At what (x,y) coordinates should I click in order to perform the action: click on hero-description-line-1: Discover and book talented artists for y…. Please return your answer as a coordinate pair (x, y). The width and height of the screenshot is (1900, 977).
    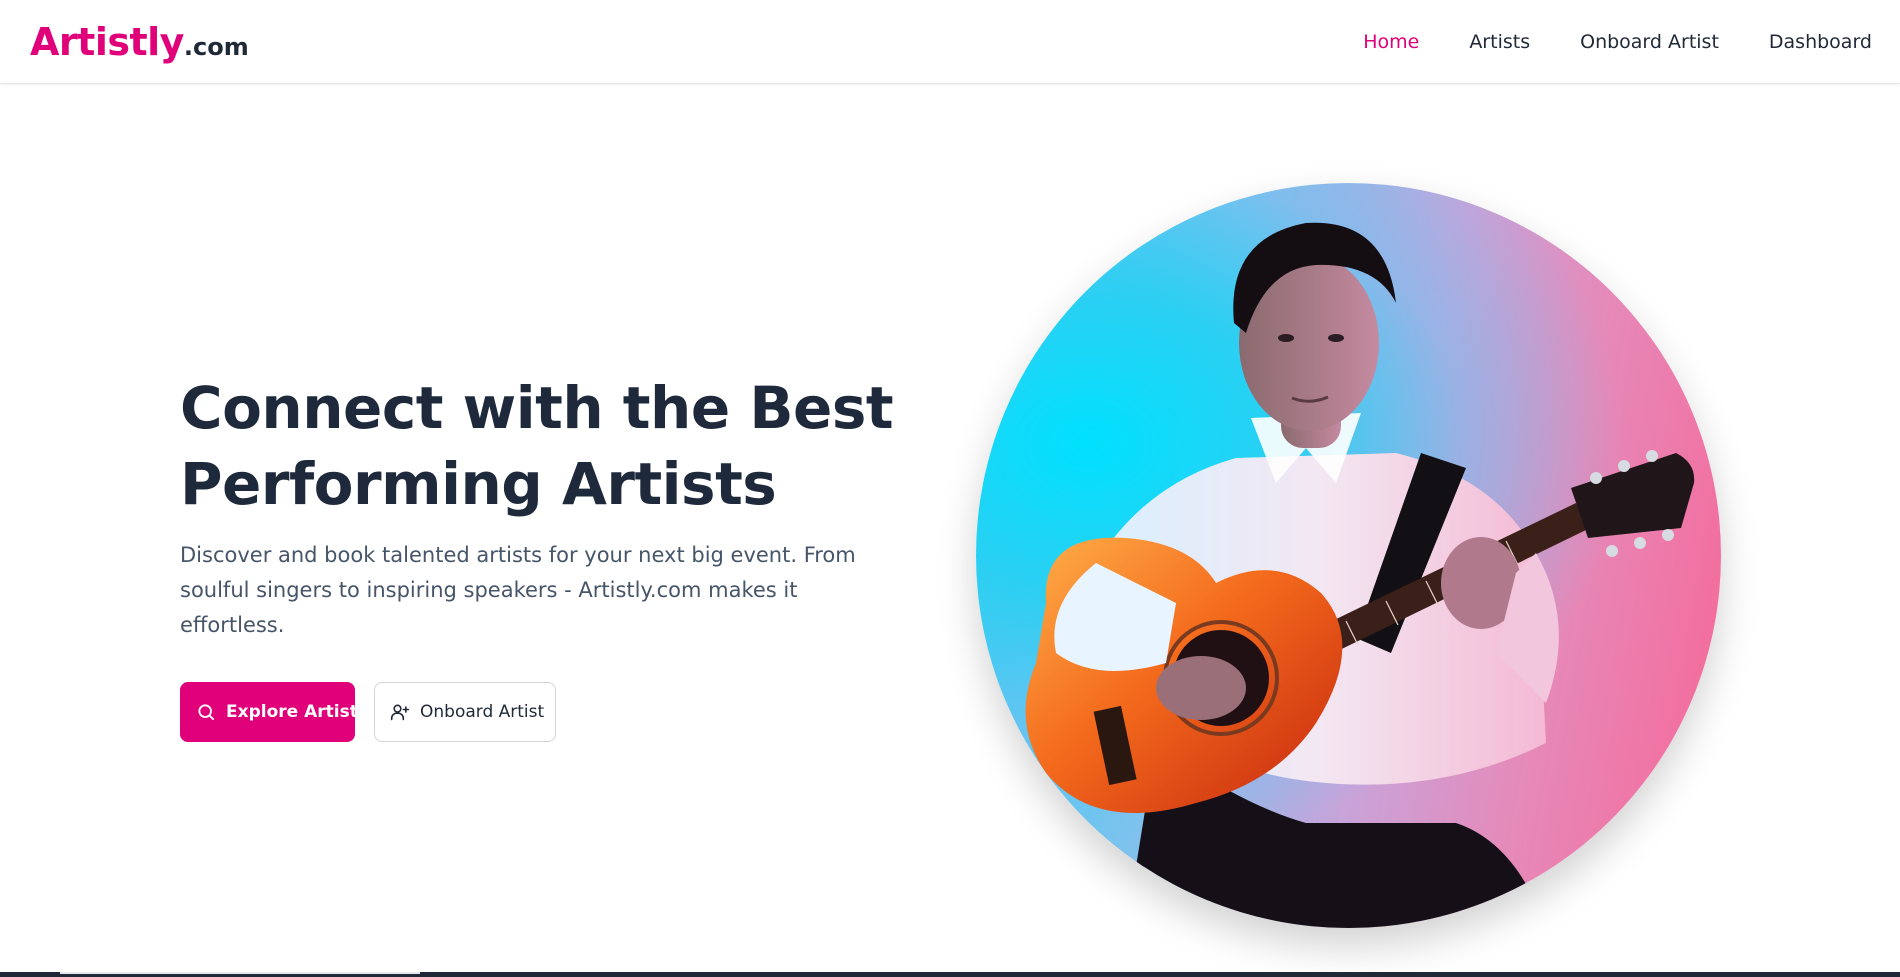
    Looking at the image, I should click on (518, 555).